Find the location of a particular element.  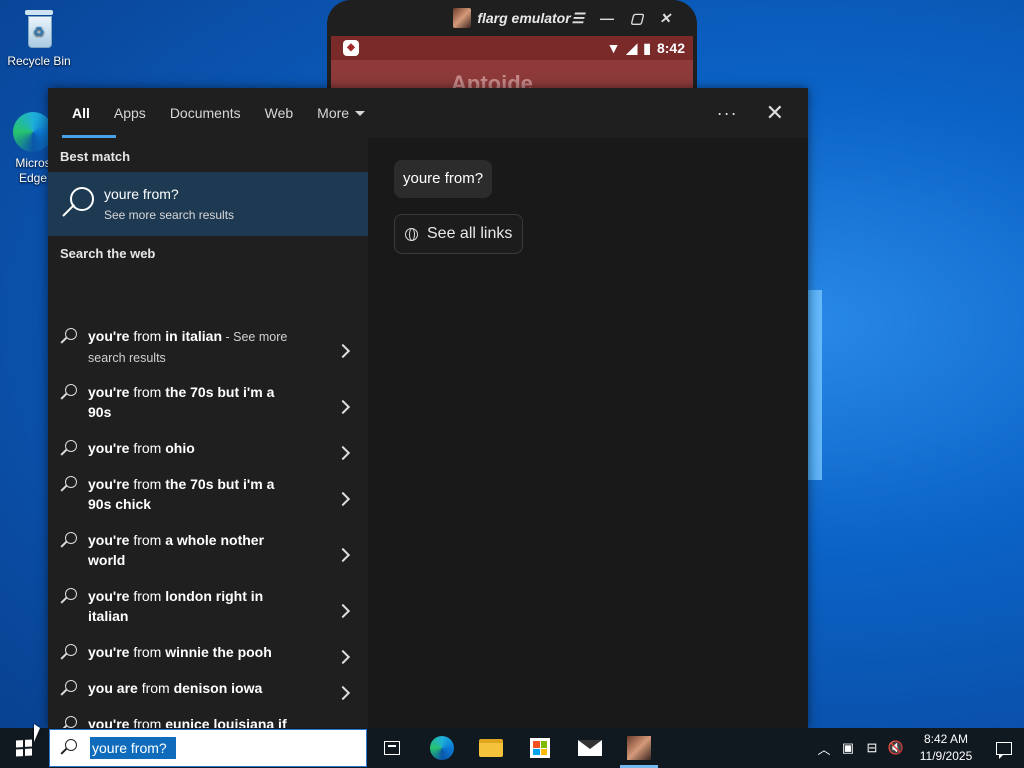

web-suggestion-text: you're from the 70s but i'm a 90s chick is located at coordinates (181, 494).